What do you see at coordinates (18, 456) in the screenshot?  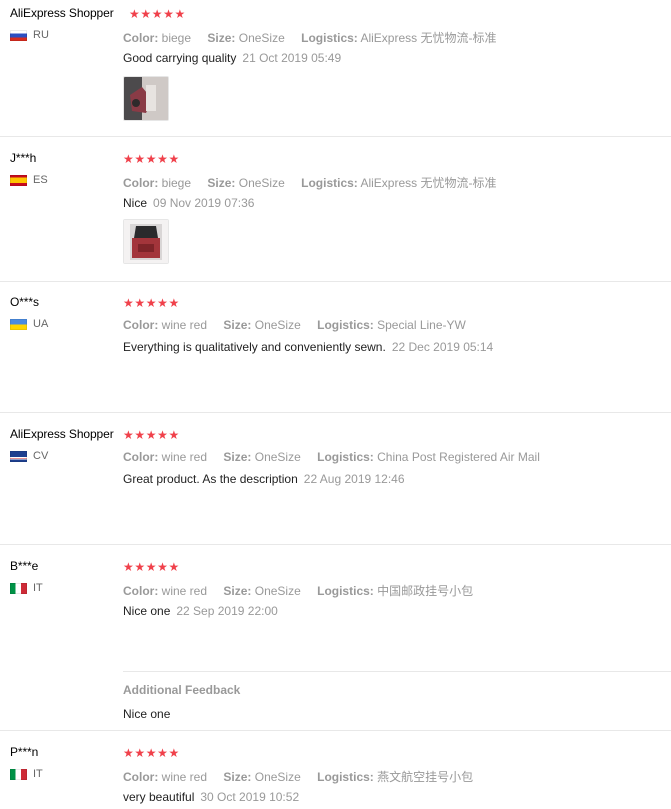 I see `flag-cv-icon` at bounding box center [18, 456].